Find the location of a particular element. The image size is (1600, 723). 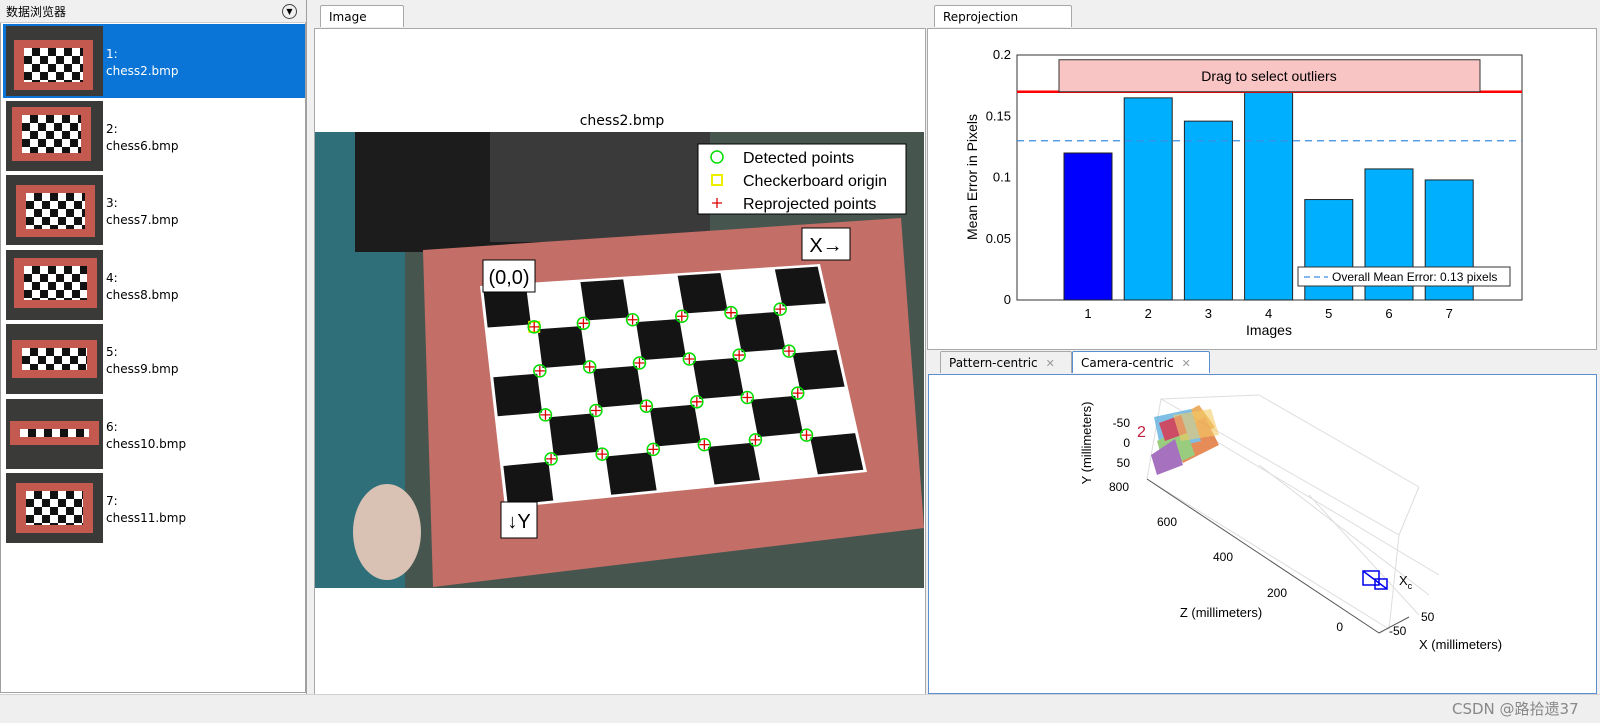

hand is located at coordinates (387, 532).